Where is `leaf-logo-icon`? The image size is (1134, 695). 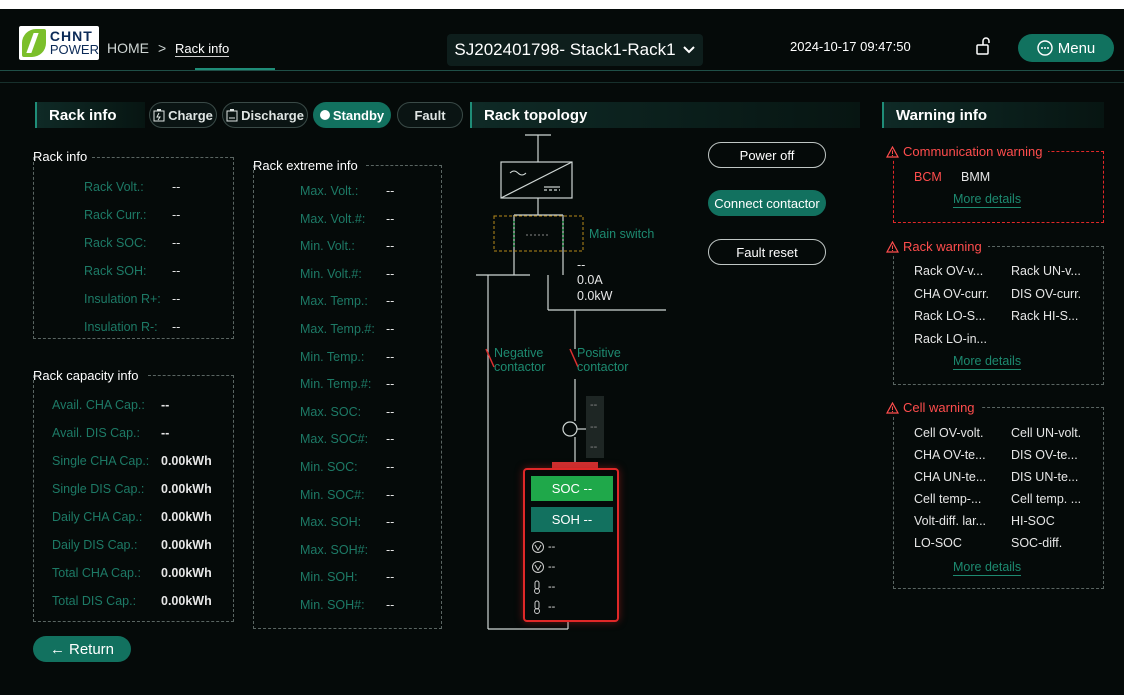 leaf-logo-icon is located at coordinates (34, 43).